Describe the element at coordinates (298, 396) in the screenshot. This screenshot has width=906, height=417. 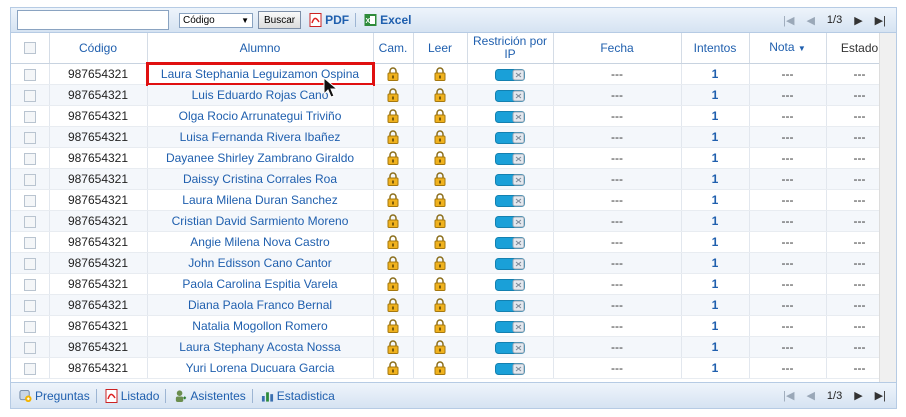
I see `estadistica-button: Estadistica` at that location.